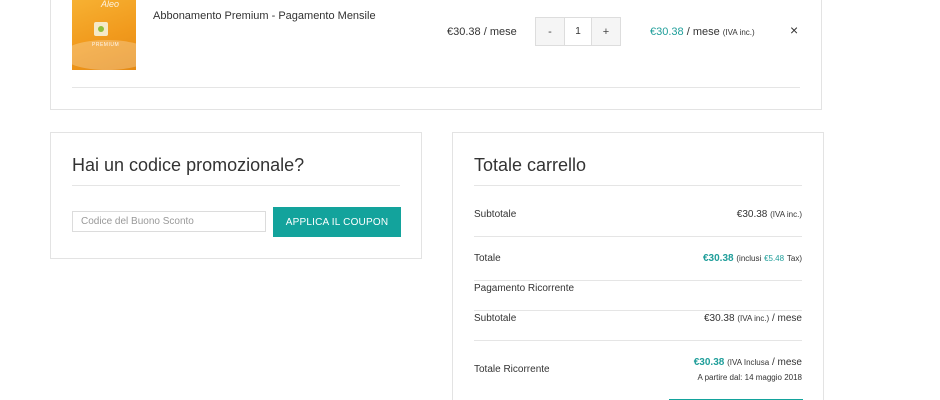 This screenshot has height=400, width=940. What do you see at coordinates (495, 318) in the screenshot?
I see `recurring-subtotal-label: Subtotale` at bounding box center [495, 318].